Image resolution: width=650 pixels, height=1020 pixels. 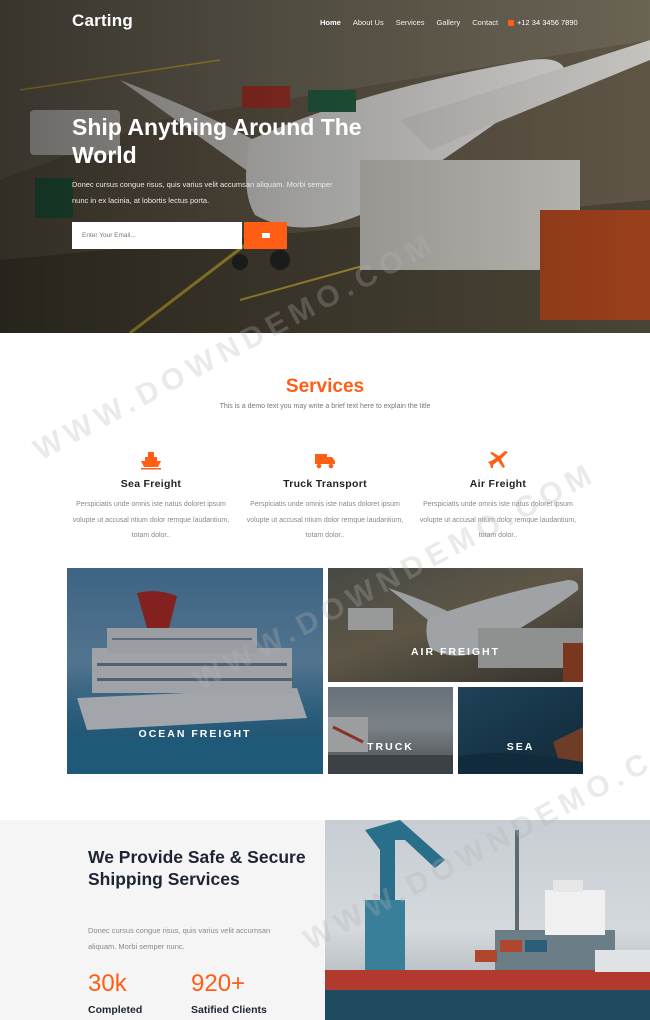 I want to click on nav-phone: +12 34 3456 7890, so click(x=543, y=22).